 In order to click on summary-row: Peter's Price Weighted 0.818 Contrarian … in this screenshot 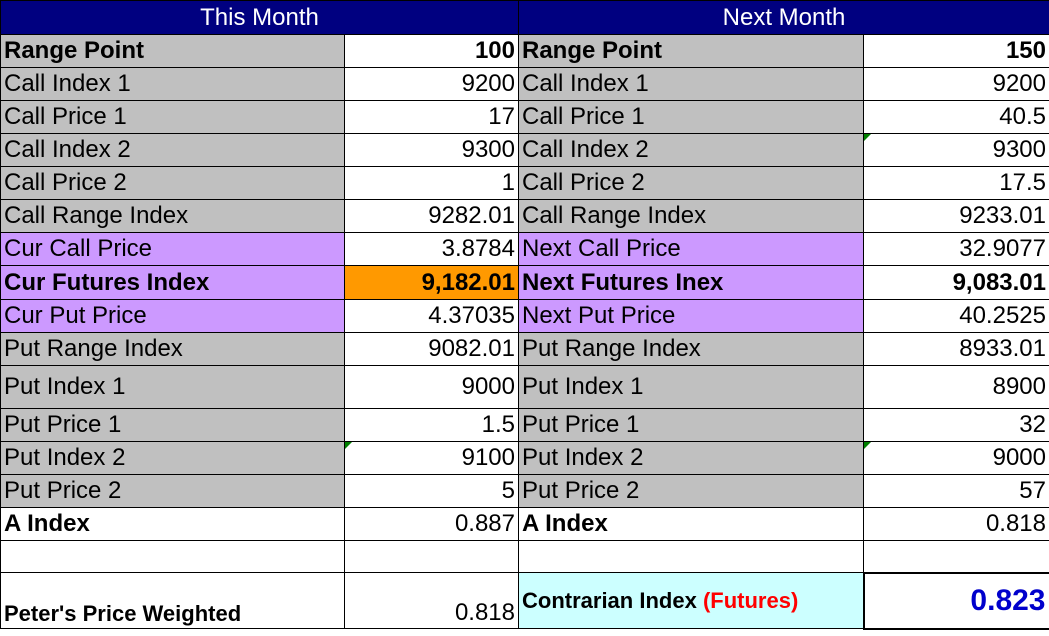, I will do `click(524, 600)`.